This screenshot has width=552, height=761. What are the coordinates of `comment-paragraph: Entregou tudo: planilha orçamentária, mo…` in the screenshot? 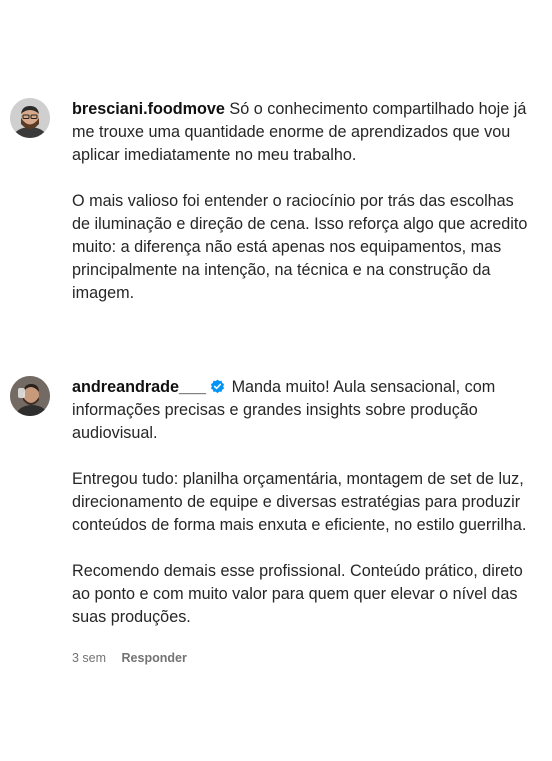 It's located at (299, 502).